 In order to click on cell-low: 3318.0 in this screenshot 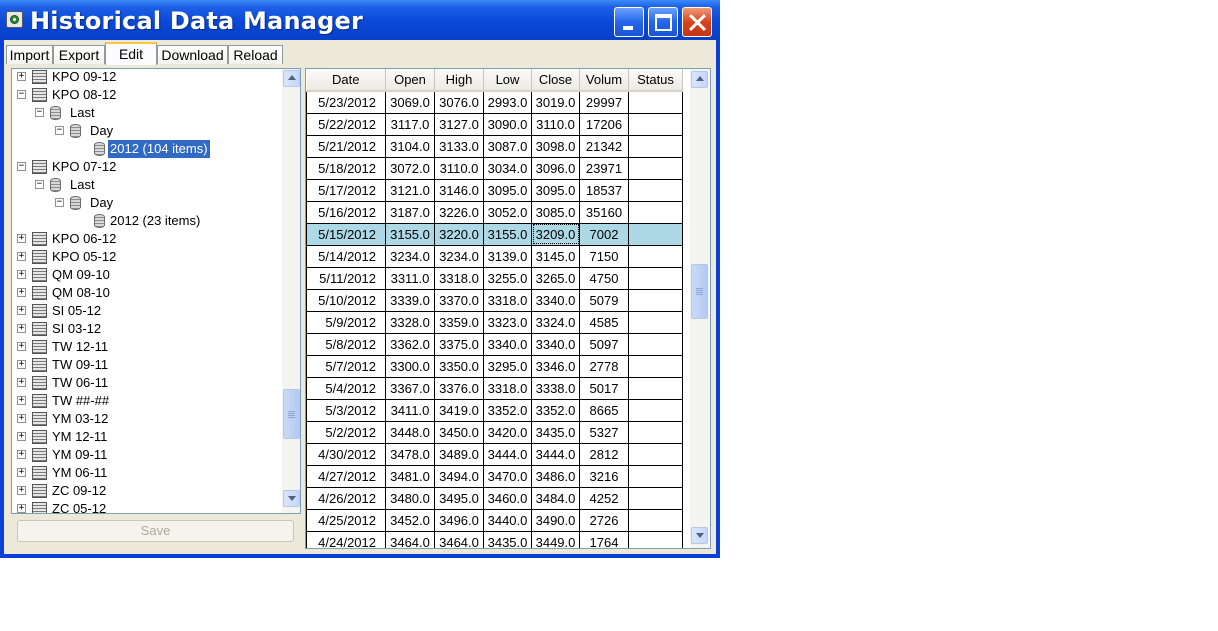, I will do `click(507, 388)`.